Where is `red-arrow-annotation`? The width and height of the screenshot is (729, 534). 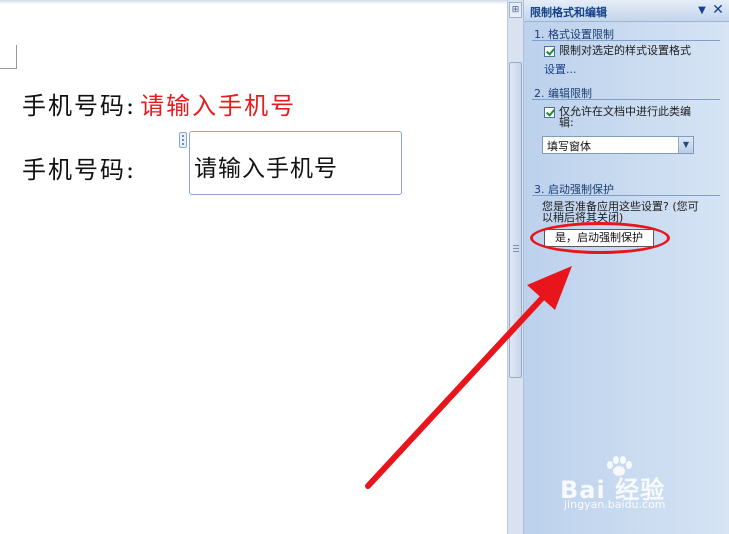 red-arrow-annotation is located at coordinates (468, 377).